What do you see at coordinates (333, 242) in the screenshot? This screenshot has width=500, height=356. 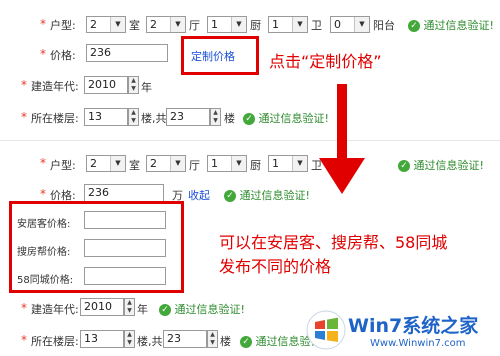 I see `platform-hint-line1: 可以在安居客、搜房帮、58同城` at bounding box center [333, 242].